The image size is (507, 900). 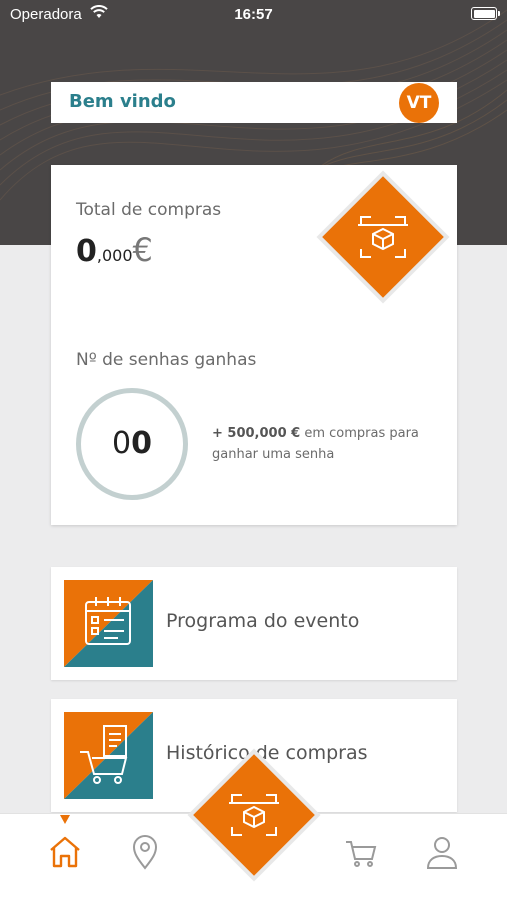 What do you see at coordinates (142, 250) in the screenshot?
I see `total-currency: €` at bounding box center [142, 250].